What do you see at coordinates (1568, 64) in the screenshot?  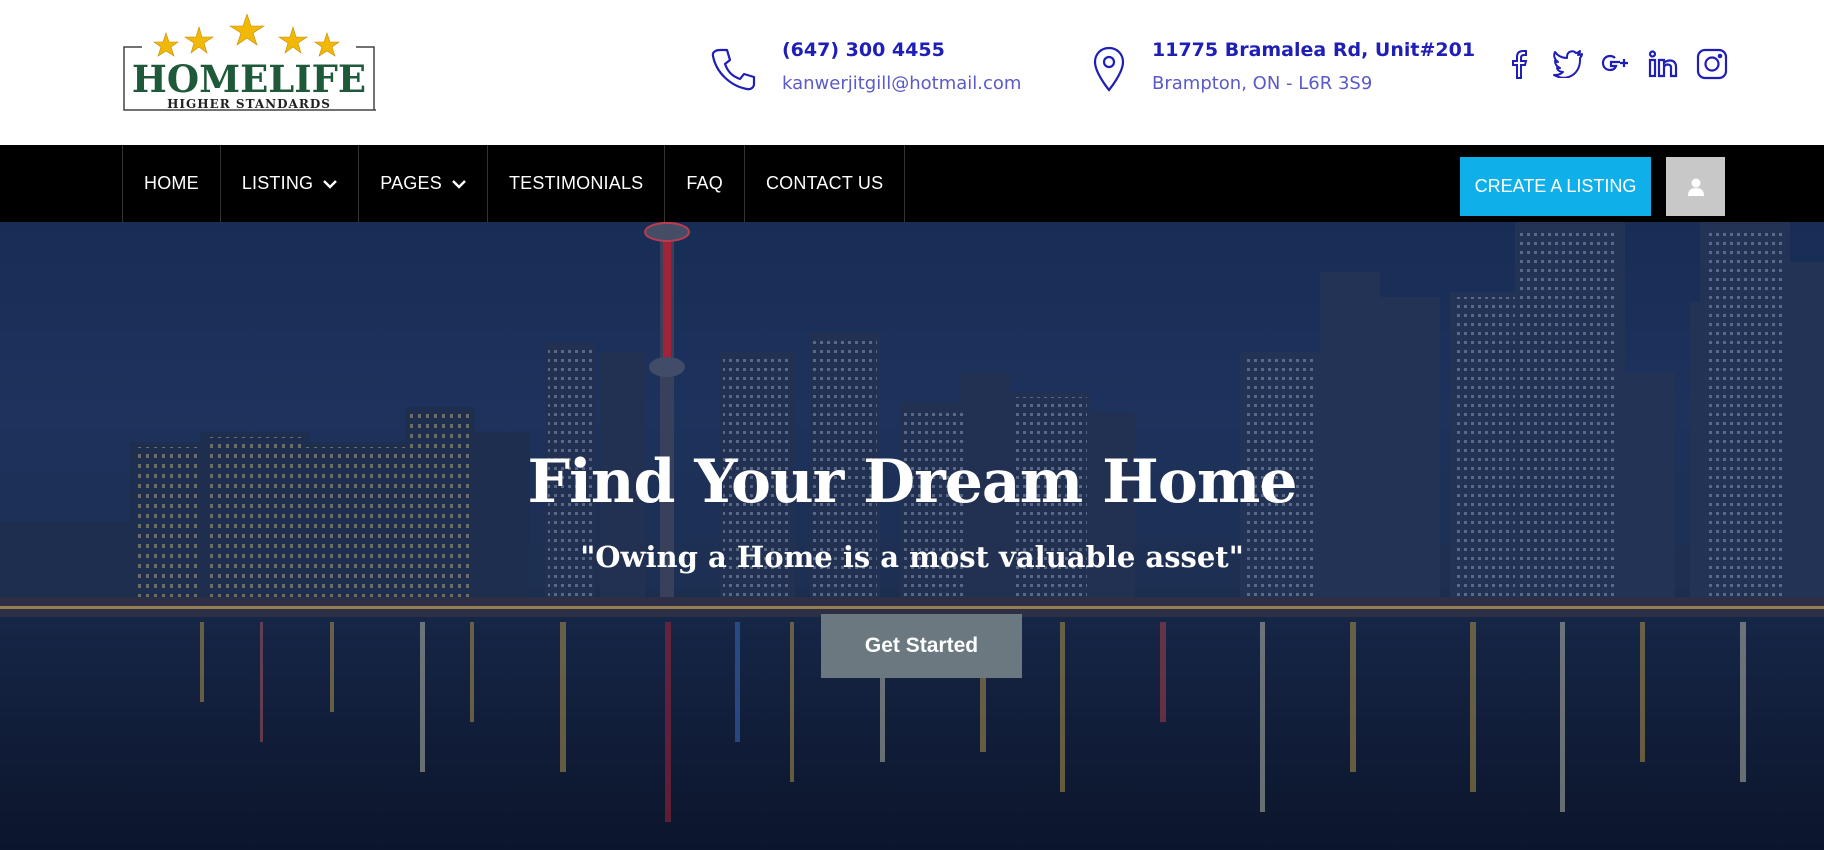 I see `twitter-icon` at bounding box center [1568, 64].